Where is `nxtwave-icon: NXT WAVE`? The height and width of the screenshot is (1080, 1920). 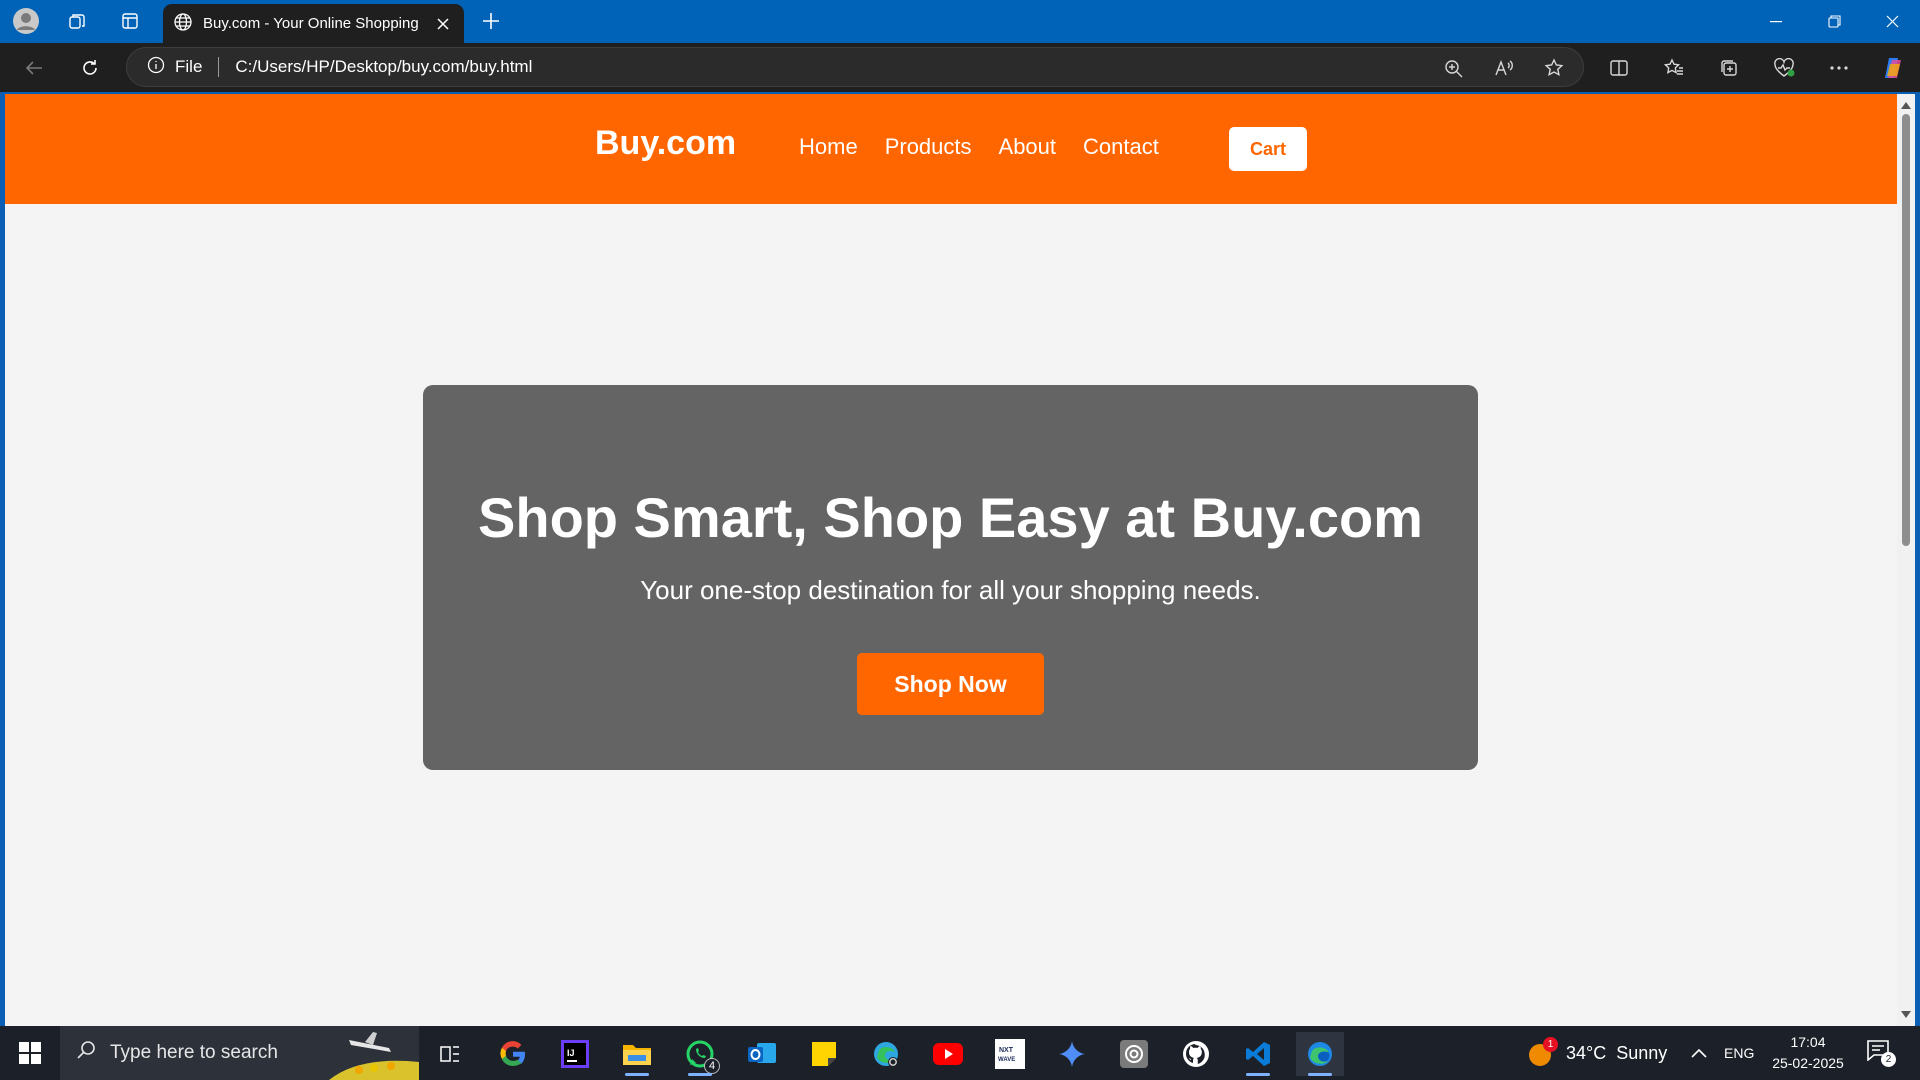 nxtwave-icon: NXT WAVE is located at coordinates (1010, 1054).